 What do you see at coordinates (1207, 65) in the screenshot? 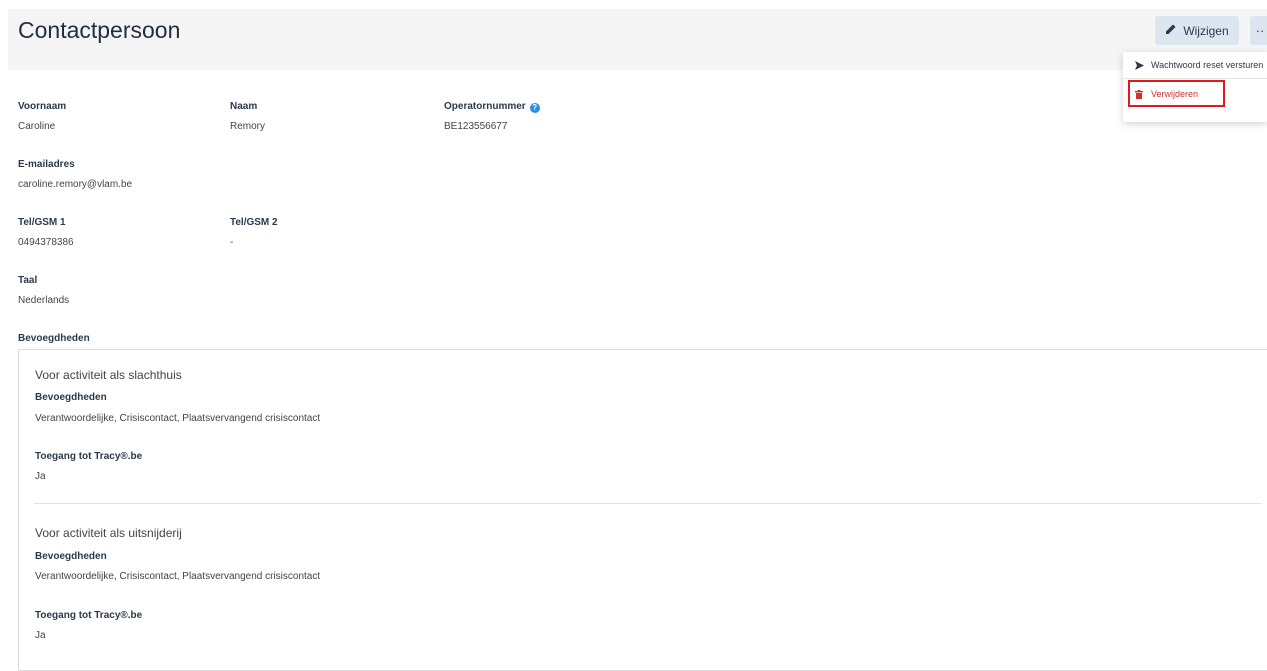
I see `menu-item-label: Wachtwoord reset versturen` at bounding box center [1207, 65].